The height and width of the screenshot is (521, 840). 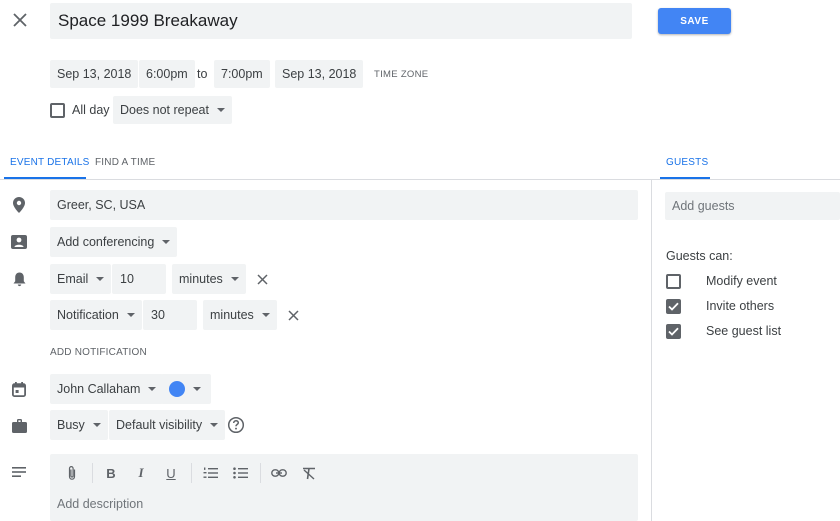 What do you see at coordinates (73, 279) in the screenshot?
I see `notification-1-type: Email` at bounding box center [73, 279].